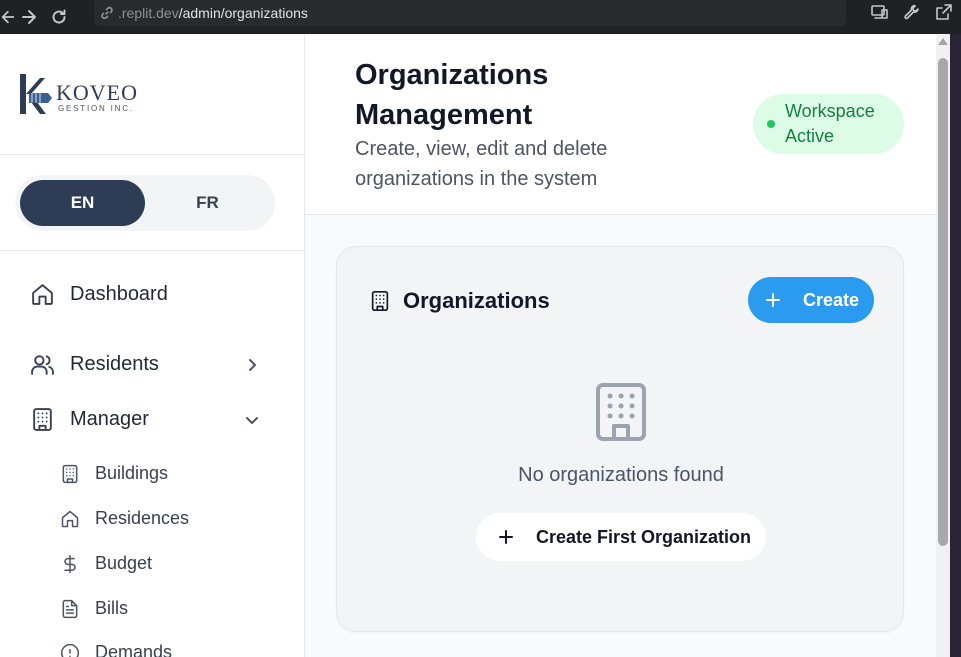  What do you see at coordinates (644, 536) in the screenshot?
I see `create-first-organization-label: Create First Organization` at bounding box center [644, 536].